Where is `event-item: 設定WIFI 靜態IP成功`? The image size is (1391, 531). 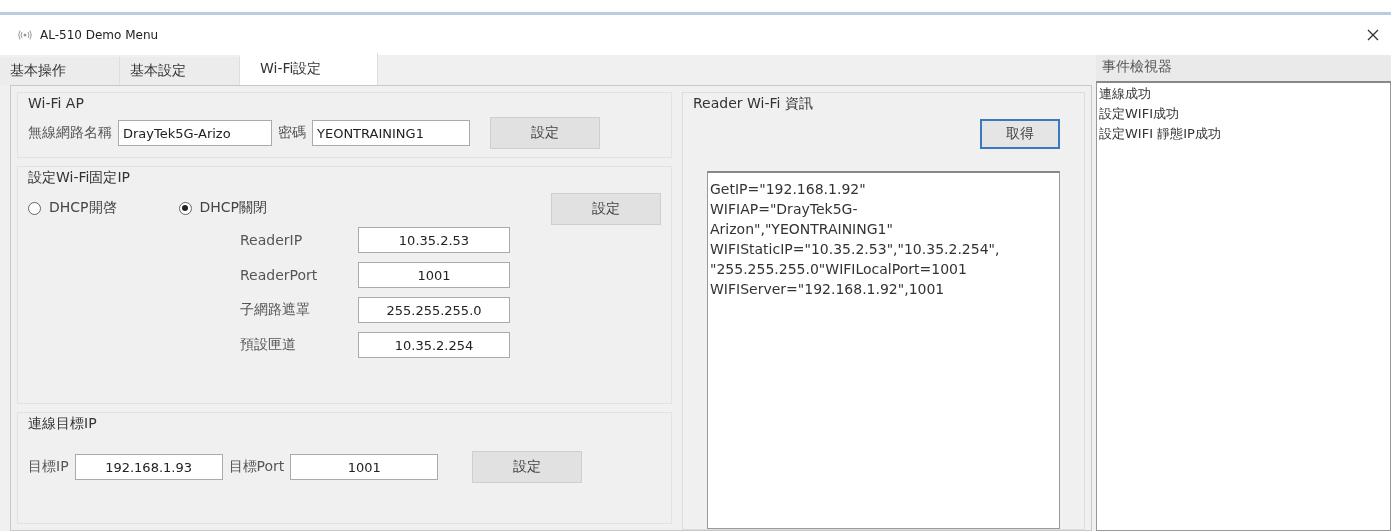
event-item: 設定WIFI 靜態IP成功 is located at coordinates (1243, 134).